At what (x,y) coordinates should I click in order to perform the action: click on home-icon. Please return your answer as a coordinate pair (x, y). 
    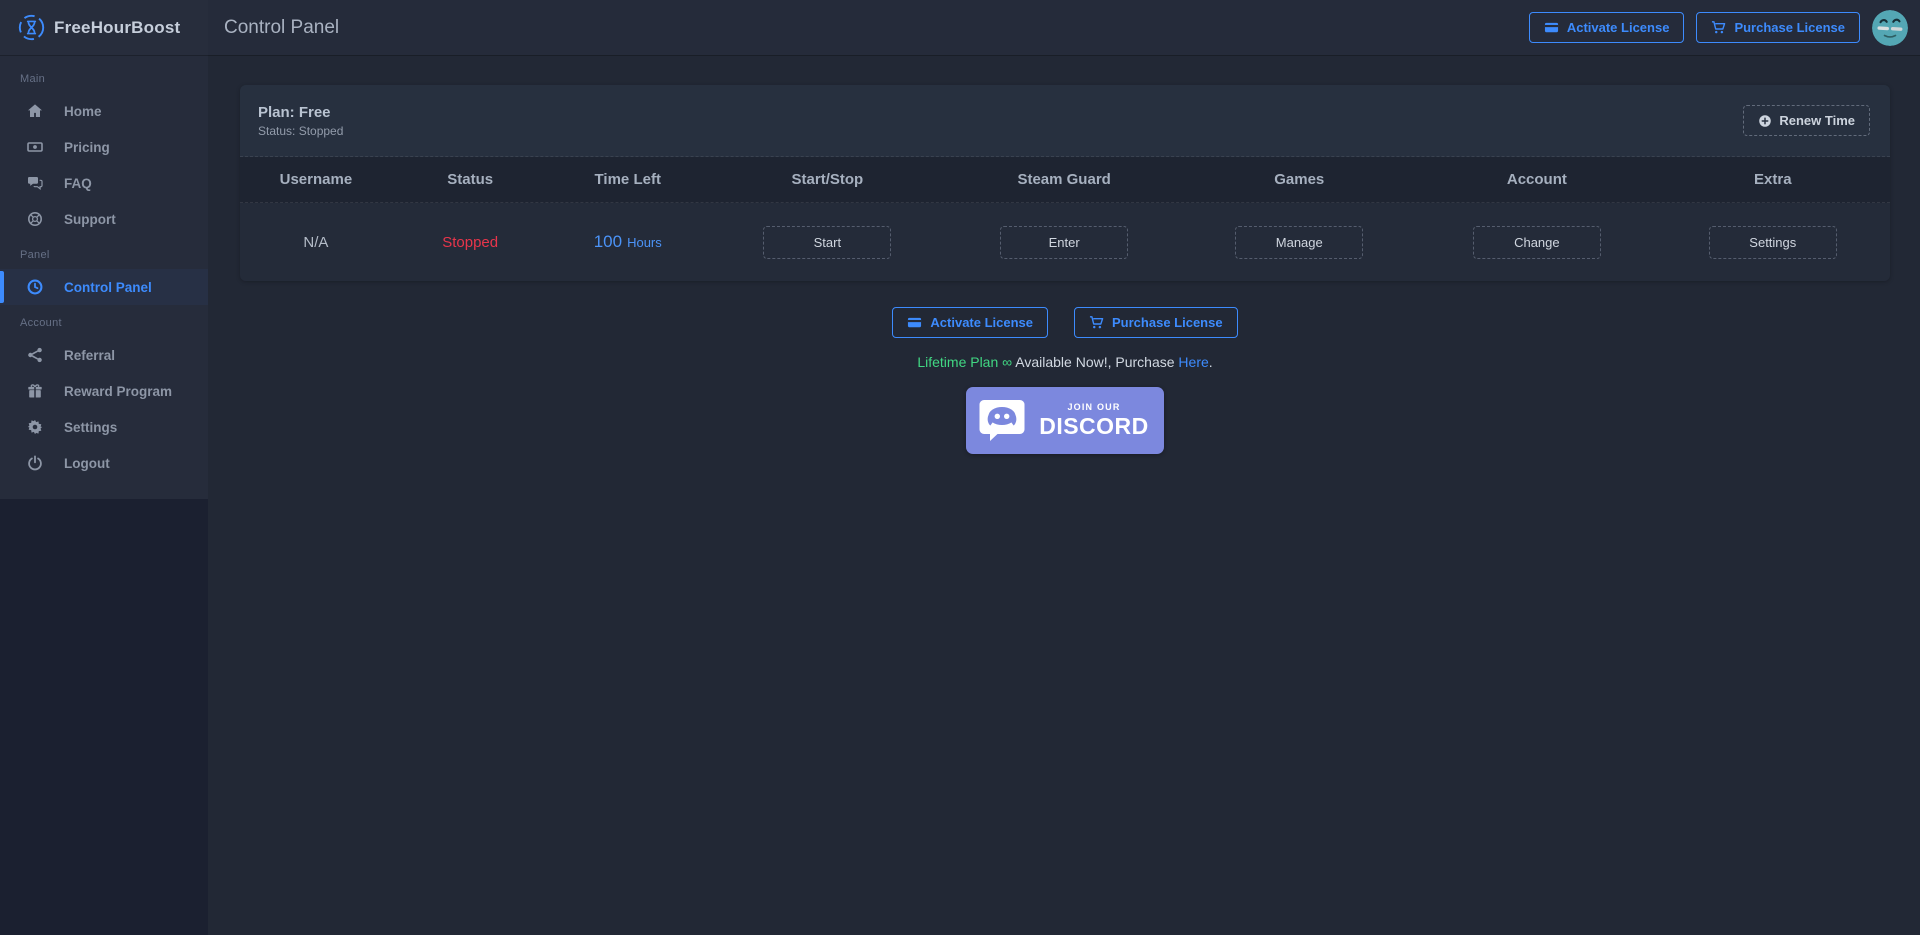
    Looking at the image, I should click on (35, 111).